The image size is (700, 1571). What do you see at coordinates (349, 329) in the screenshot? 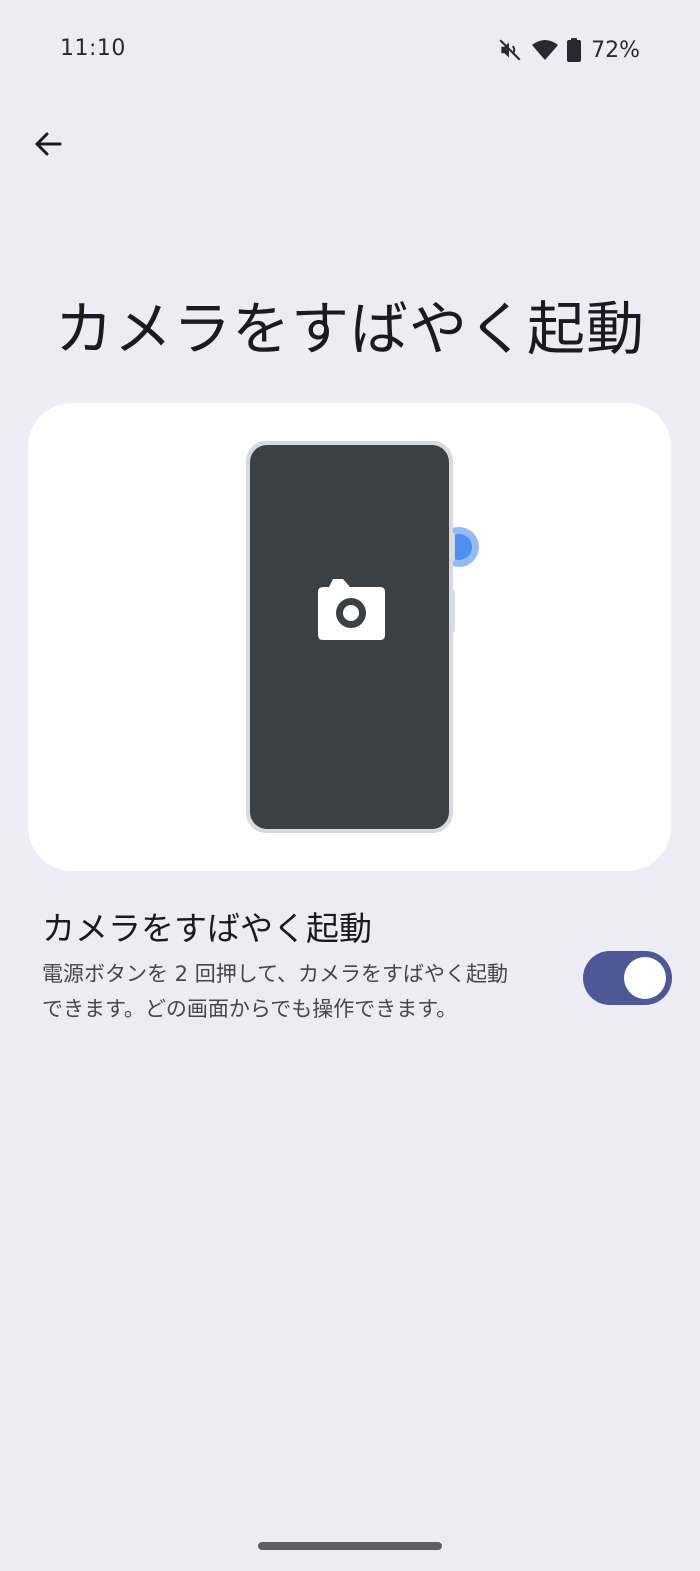
I see `page-title: カメラをすばやく起動` at bounding box center [349, 329].